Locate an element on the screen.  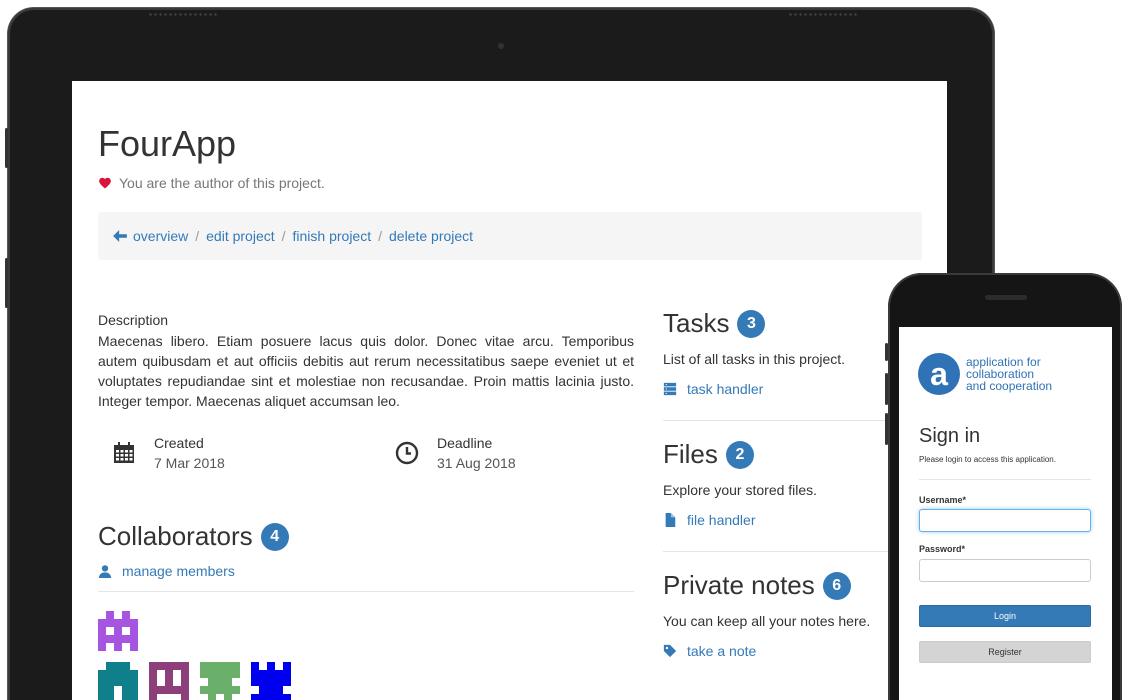
file-icon is located at coordinates (670, 520).